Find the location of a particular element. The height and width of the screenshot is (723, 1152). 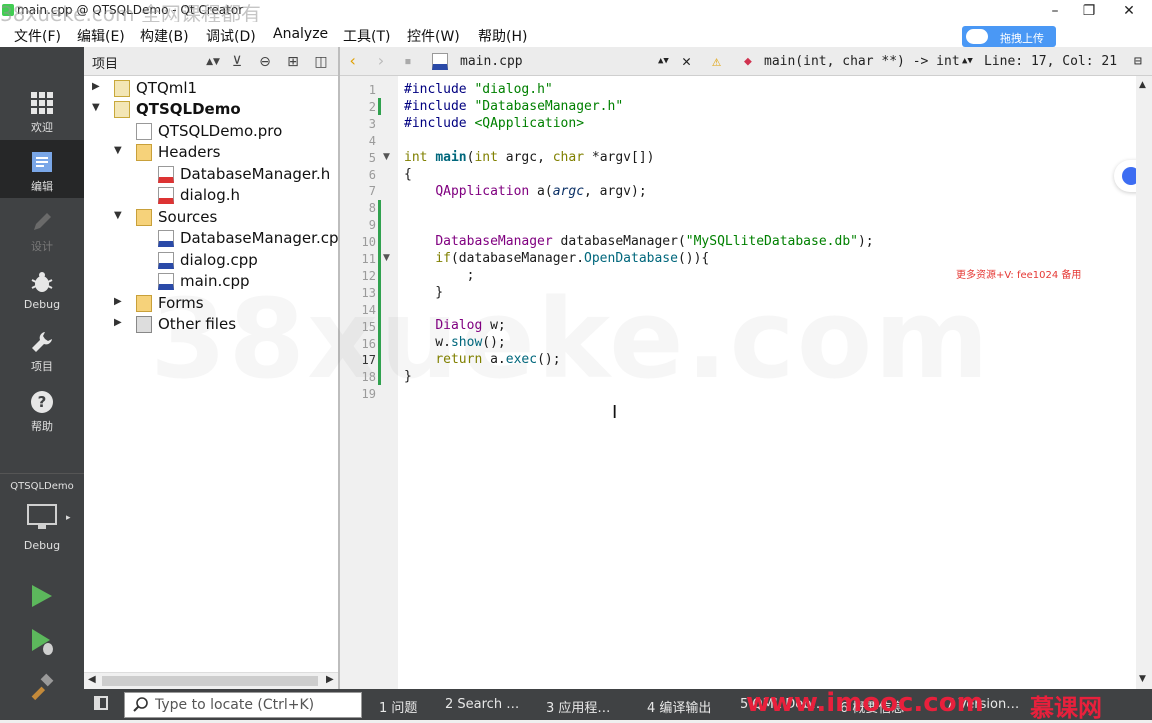

forward-arrow-icon: › is located at coordinates (381, 60).